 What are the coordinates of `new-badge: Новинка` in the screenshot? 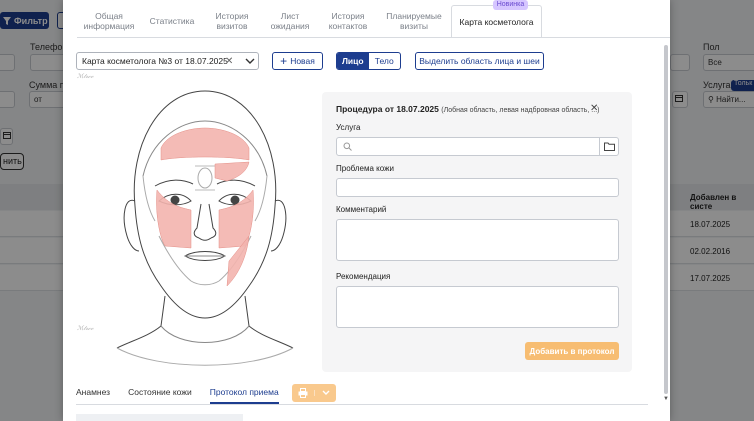 It's located at (510, 5).